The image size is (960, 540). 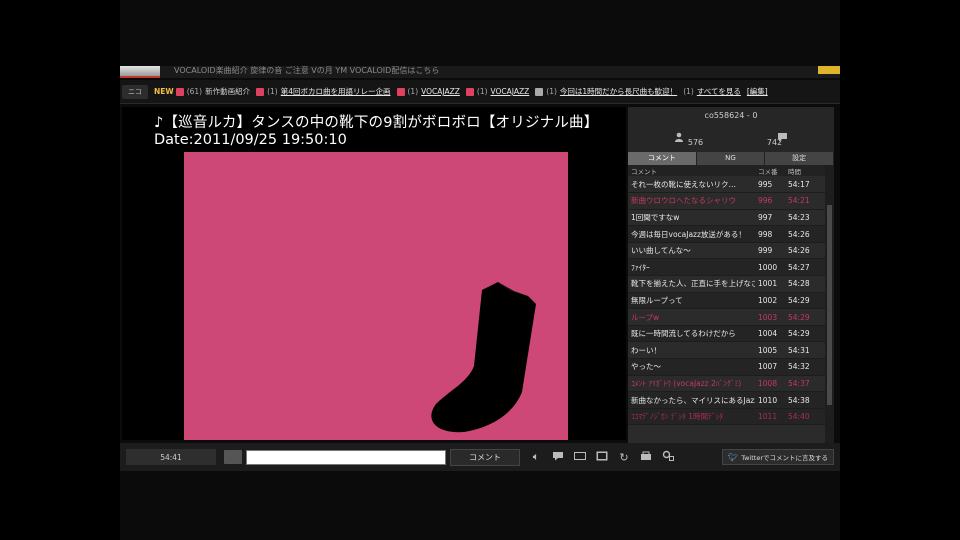 I want to click on comment-cell-num: 996, so click(x=770, y=201).